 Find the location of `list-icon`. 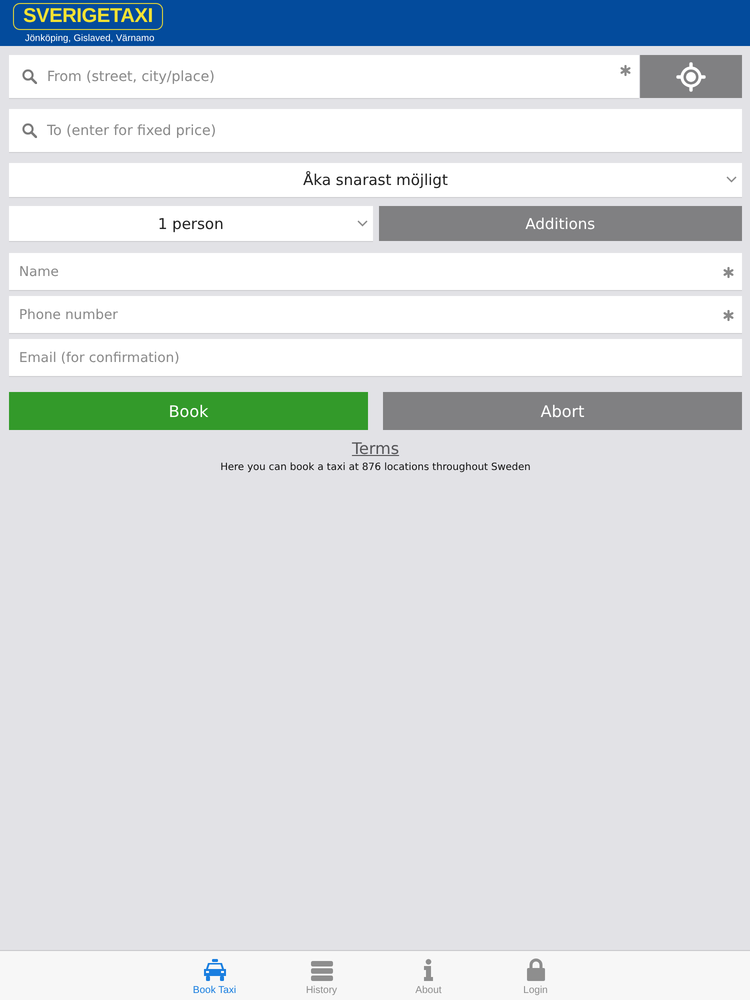

list-icon is located at coordinates (321, 971).